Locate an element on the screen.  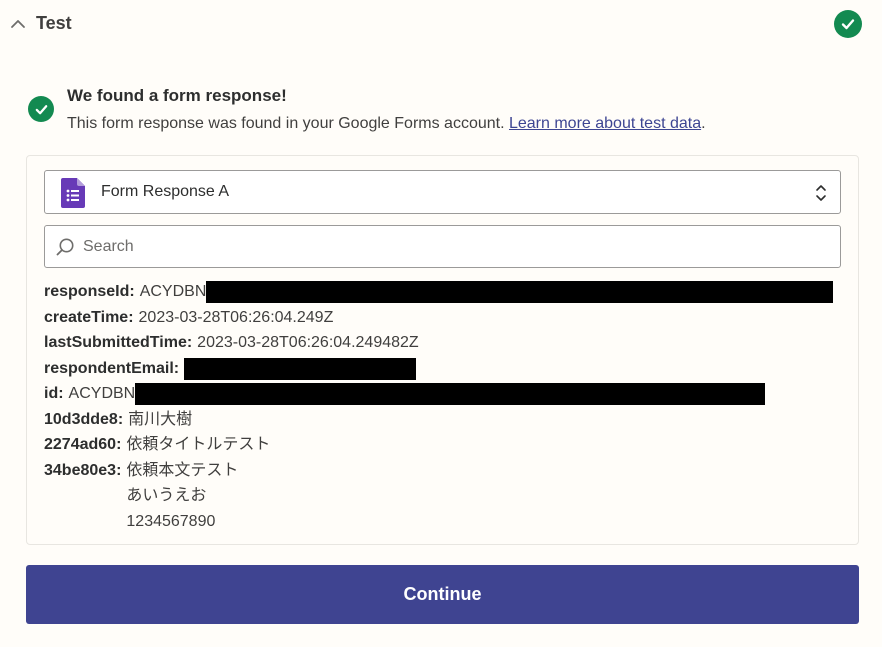
field-row: respondentEmail: is located at coordinates (444, 369).